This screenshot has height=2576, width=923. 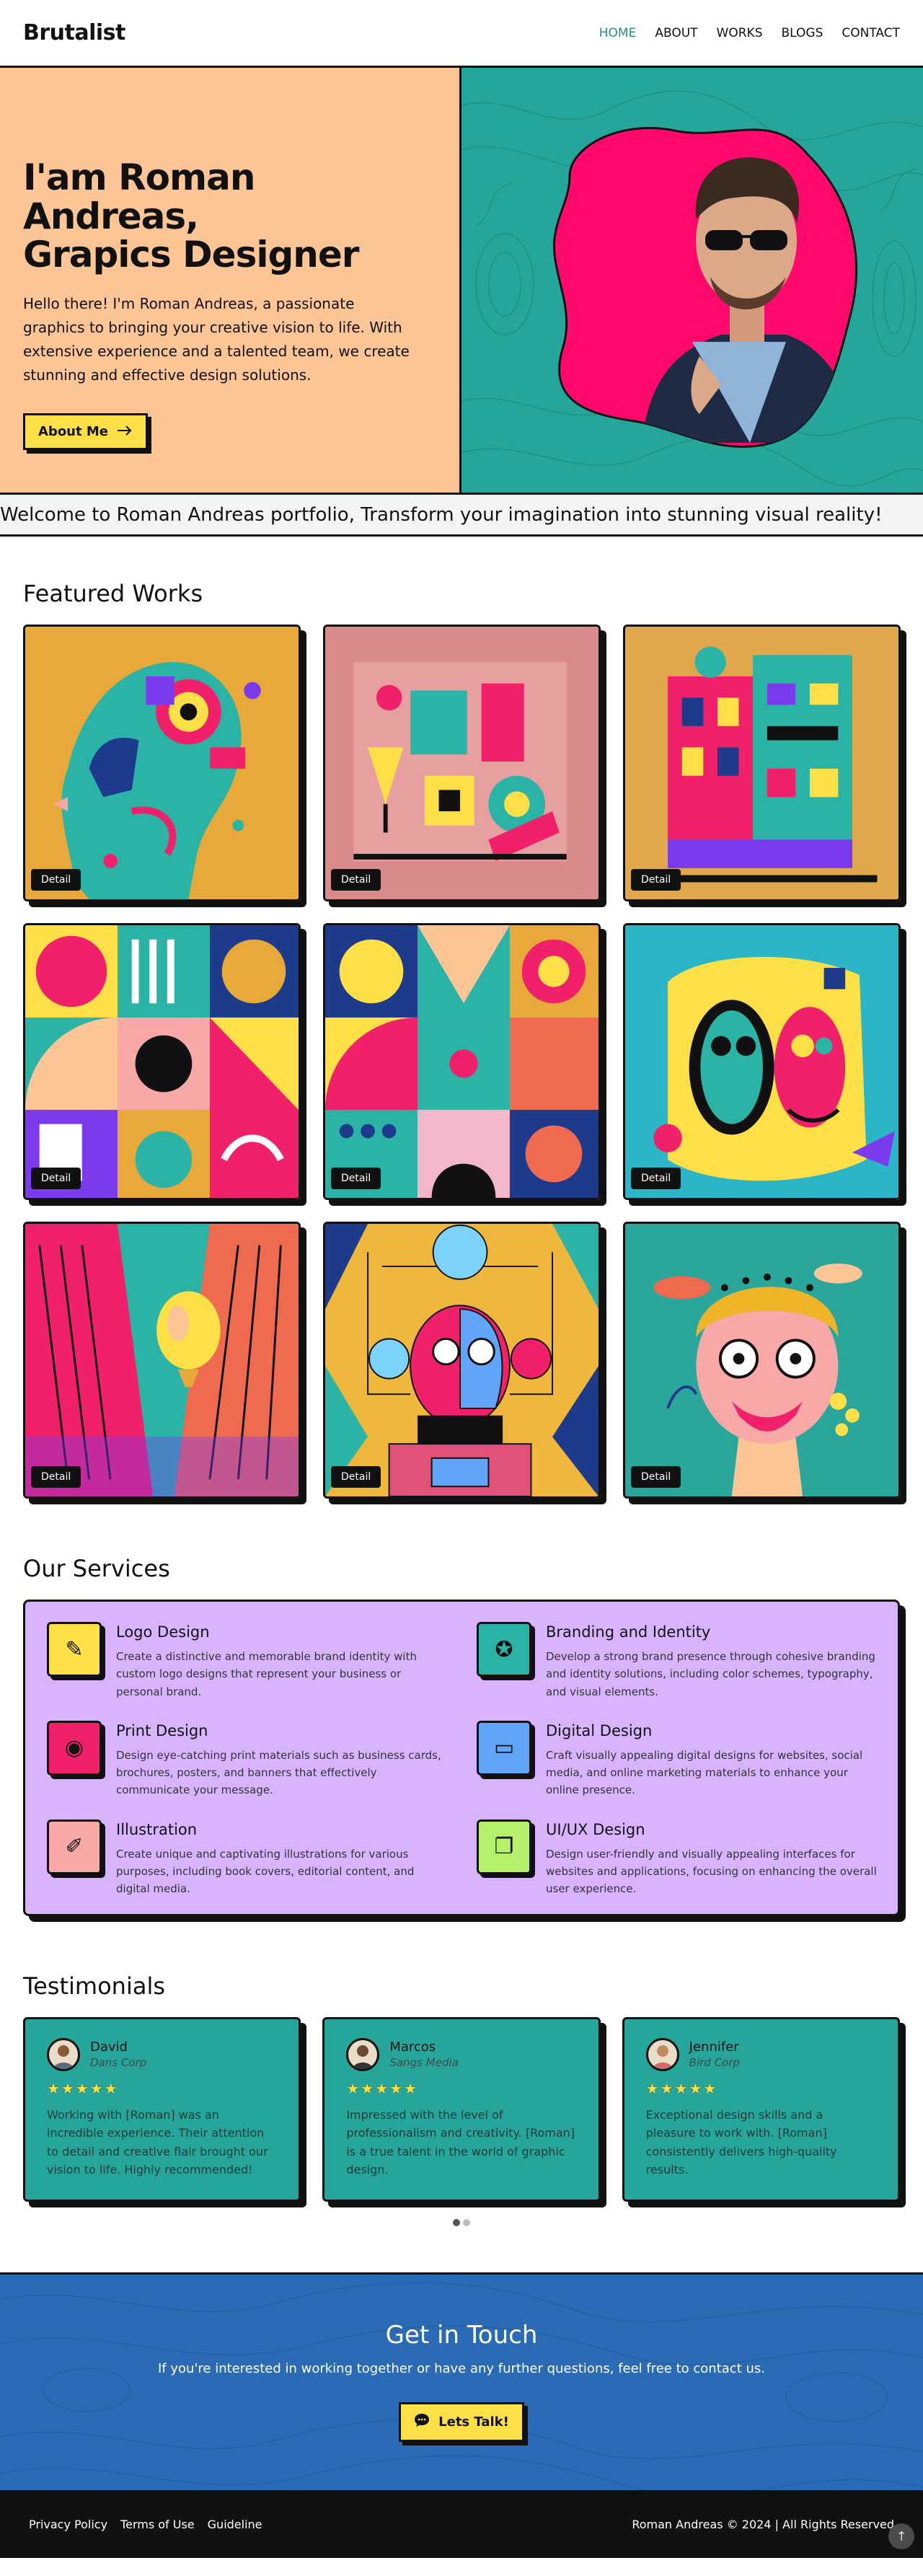 What do you see at coordinates (74, 1649) in the screenshot?
I see `pen-tool-icon: ✎` at bounding box center [74, 1649].